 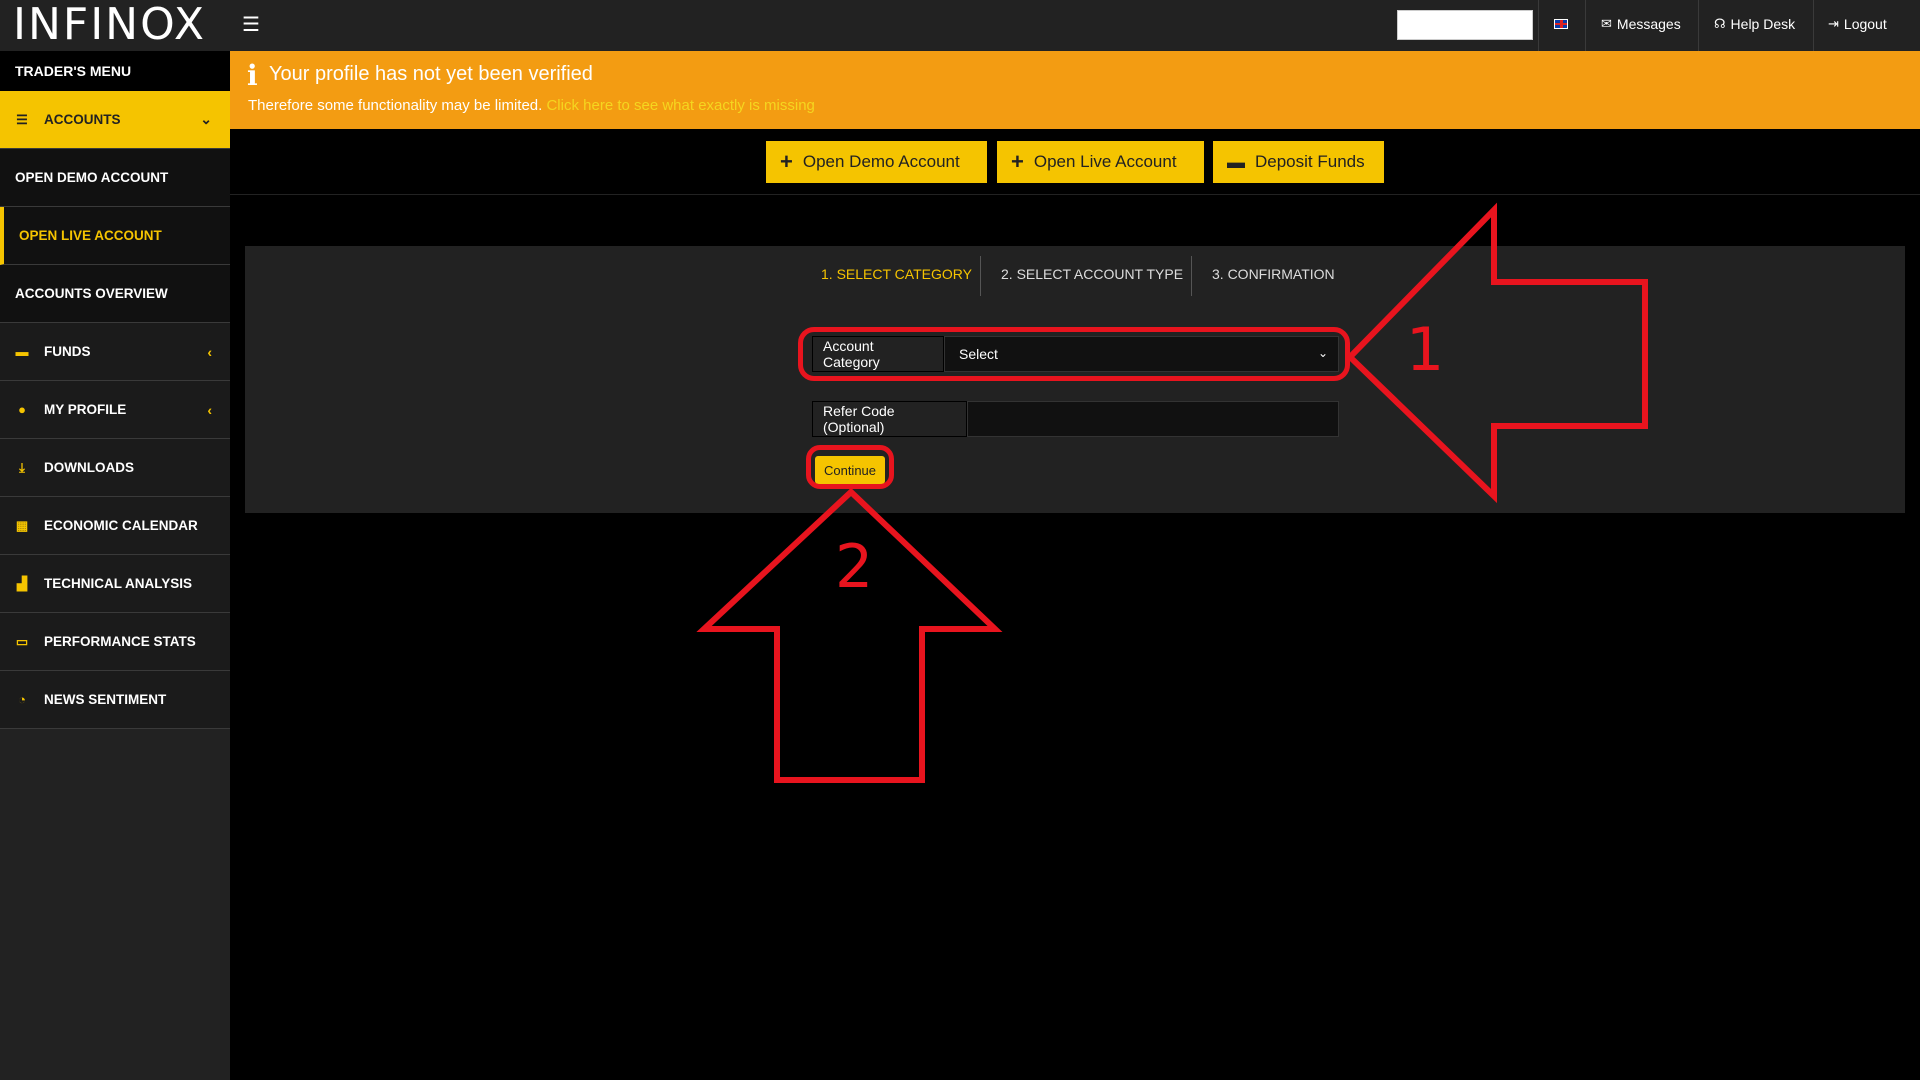 What do you see at coordinates (1092, 274) in the screenshot?
I see `step-select-account-type: 2. SELECT ACCOUNT TYPE` at bounding box center [1092, 274].